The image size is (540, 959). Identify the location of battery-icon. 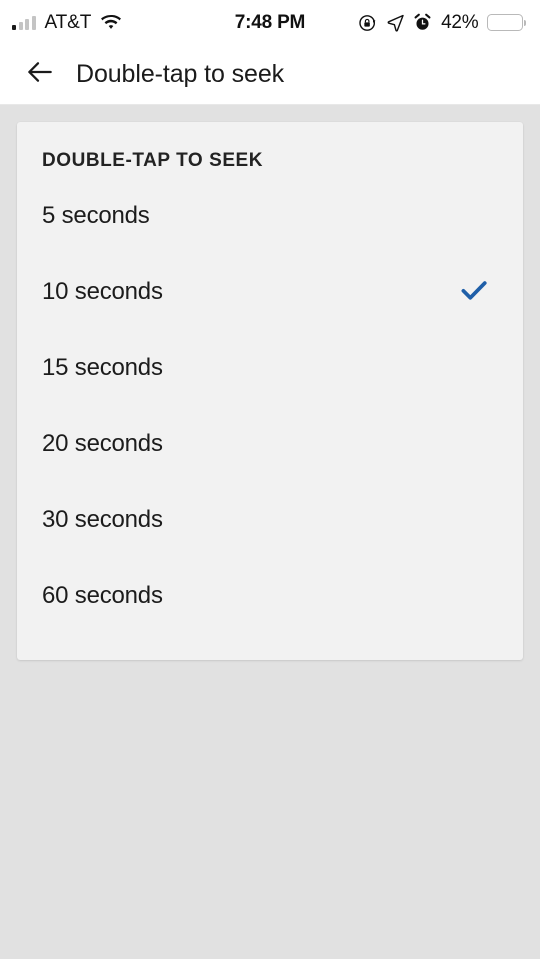
(506, 22).